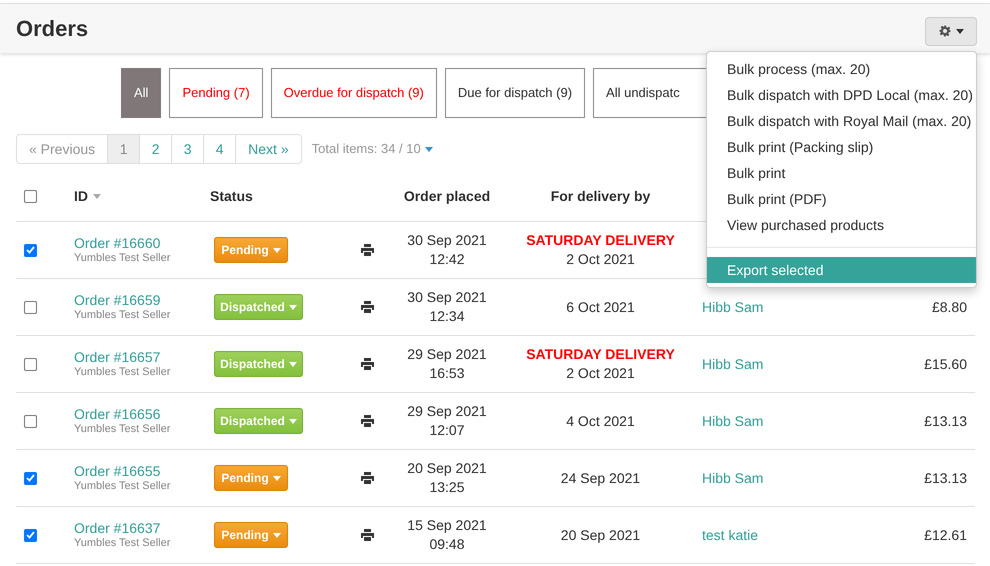  What do you see at coordinates (841, 199) in the screenshot?
I see `menu-item: Bulk print (PDF)` at bounding box center [841, 199].